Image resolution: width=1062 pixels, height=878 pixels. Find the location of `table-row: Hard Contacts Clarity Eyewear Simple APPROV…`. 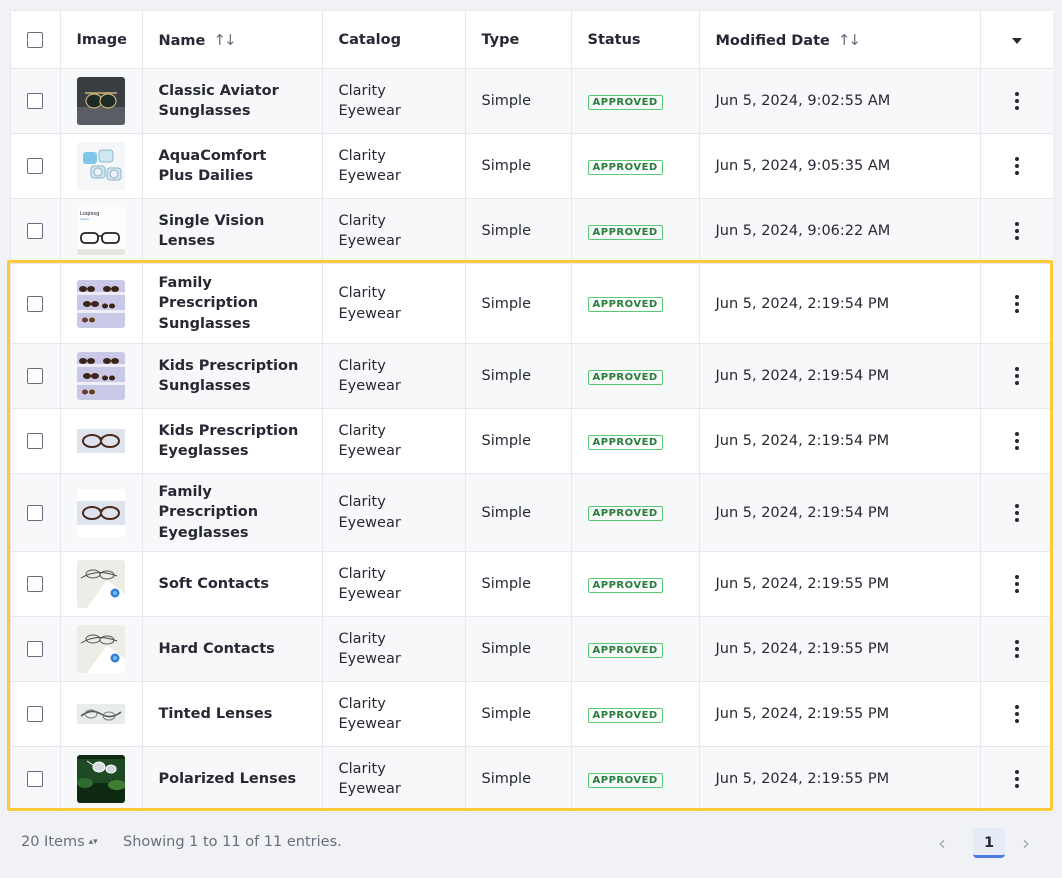

table-row: Hard Contacts Clarity Eyewear Simple APPROV… is located at coordinates (532, 649).